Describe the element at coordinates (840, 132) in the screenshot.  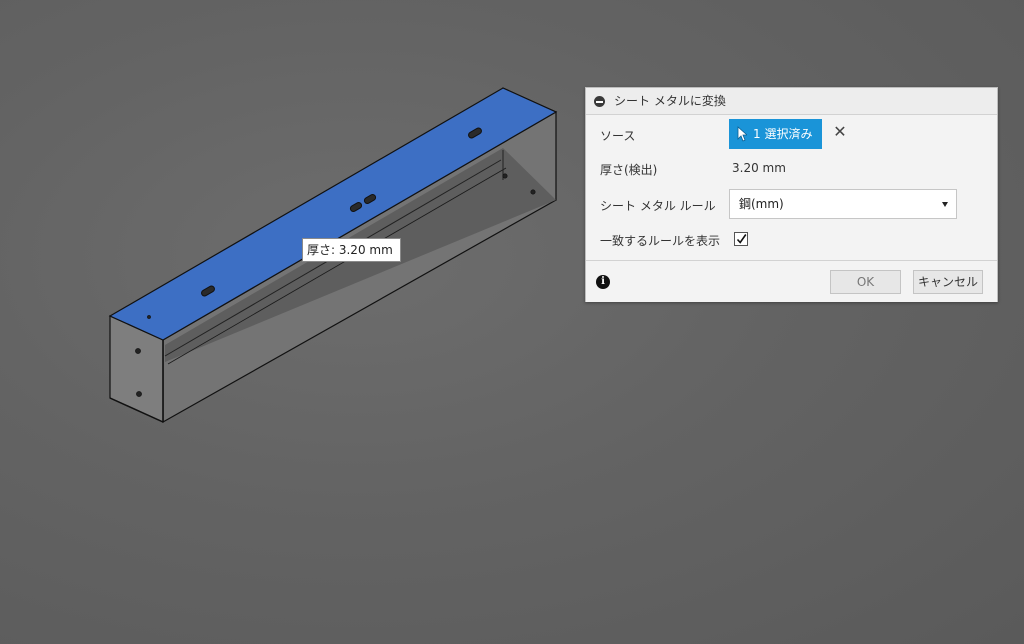
I see `close-icon: ✕` at that location.